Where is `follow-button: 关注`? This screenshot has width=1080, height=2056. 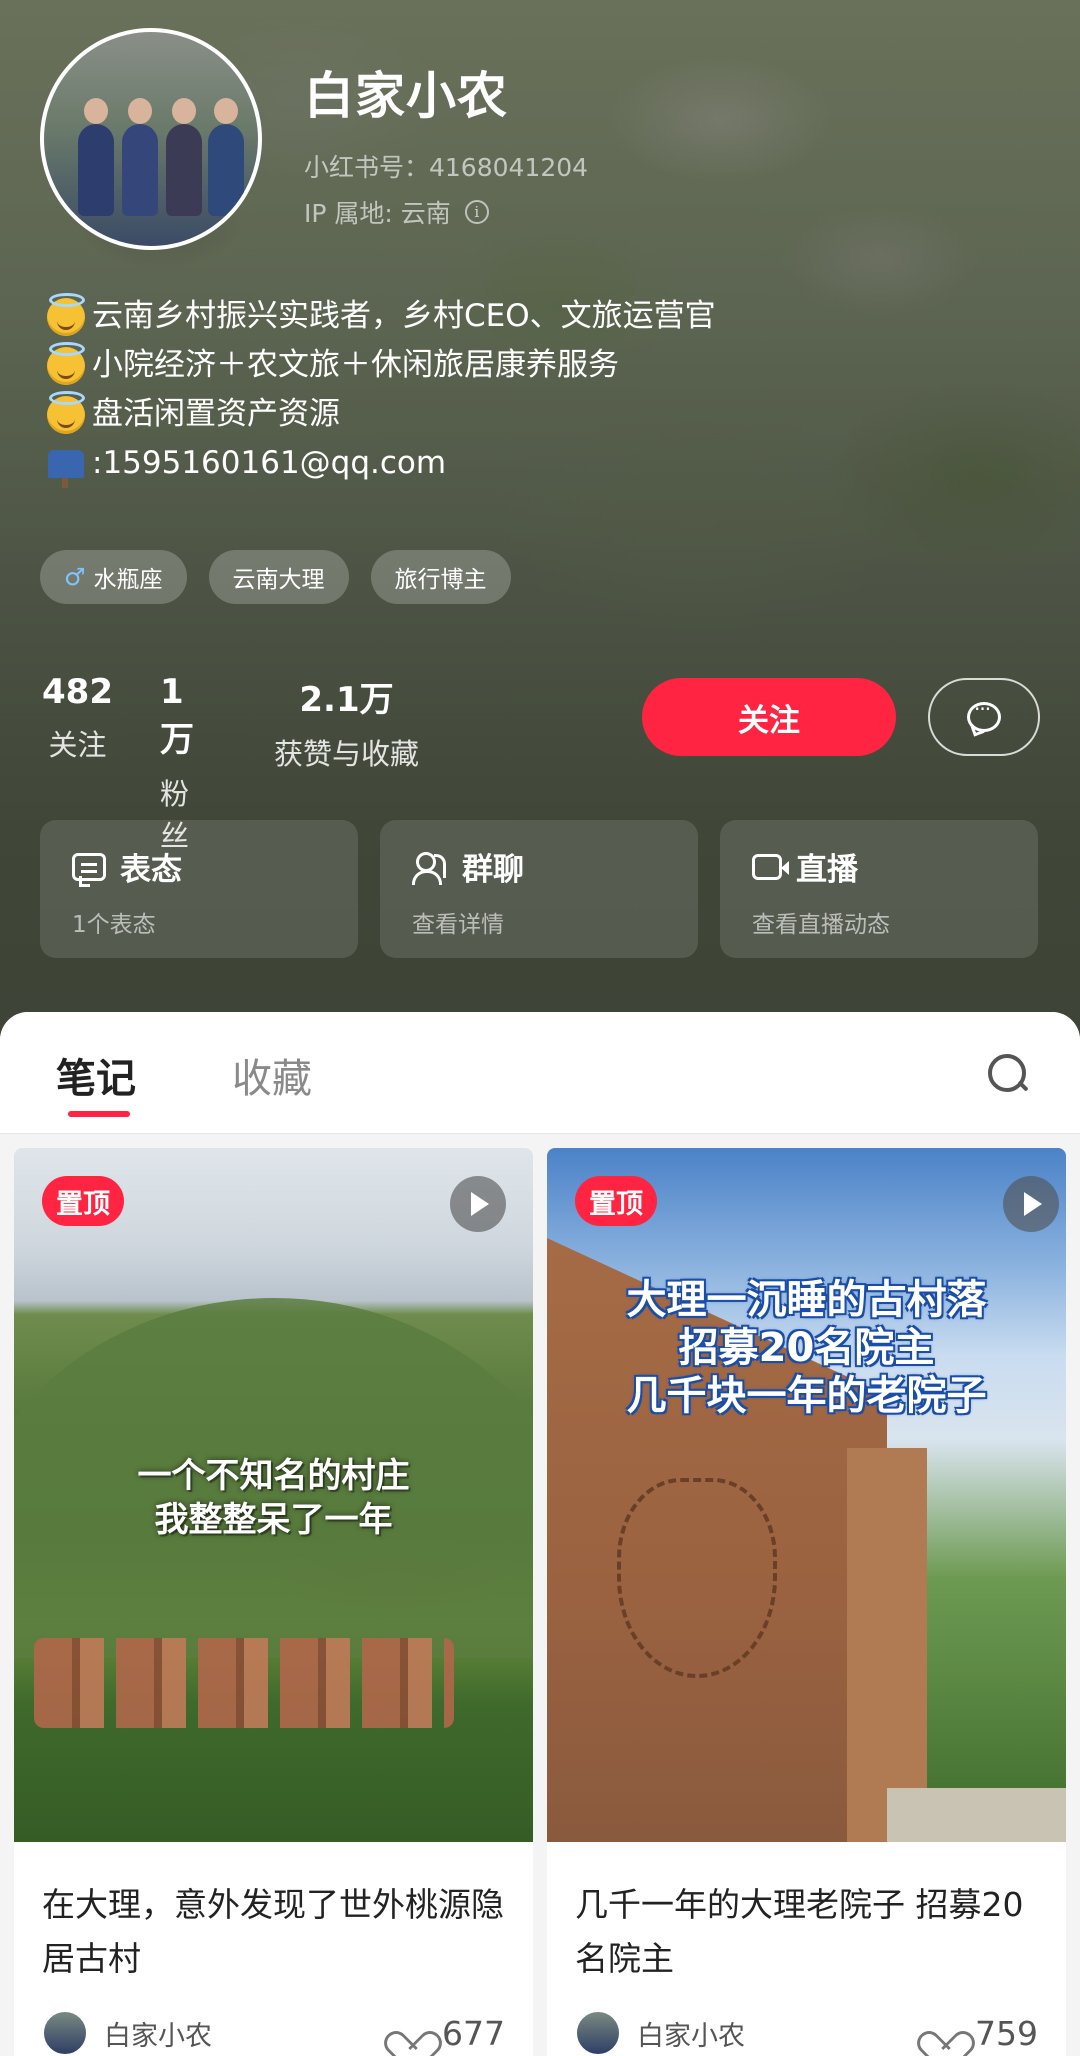 follow-button: 关注 is located at coordinates (769, 717).